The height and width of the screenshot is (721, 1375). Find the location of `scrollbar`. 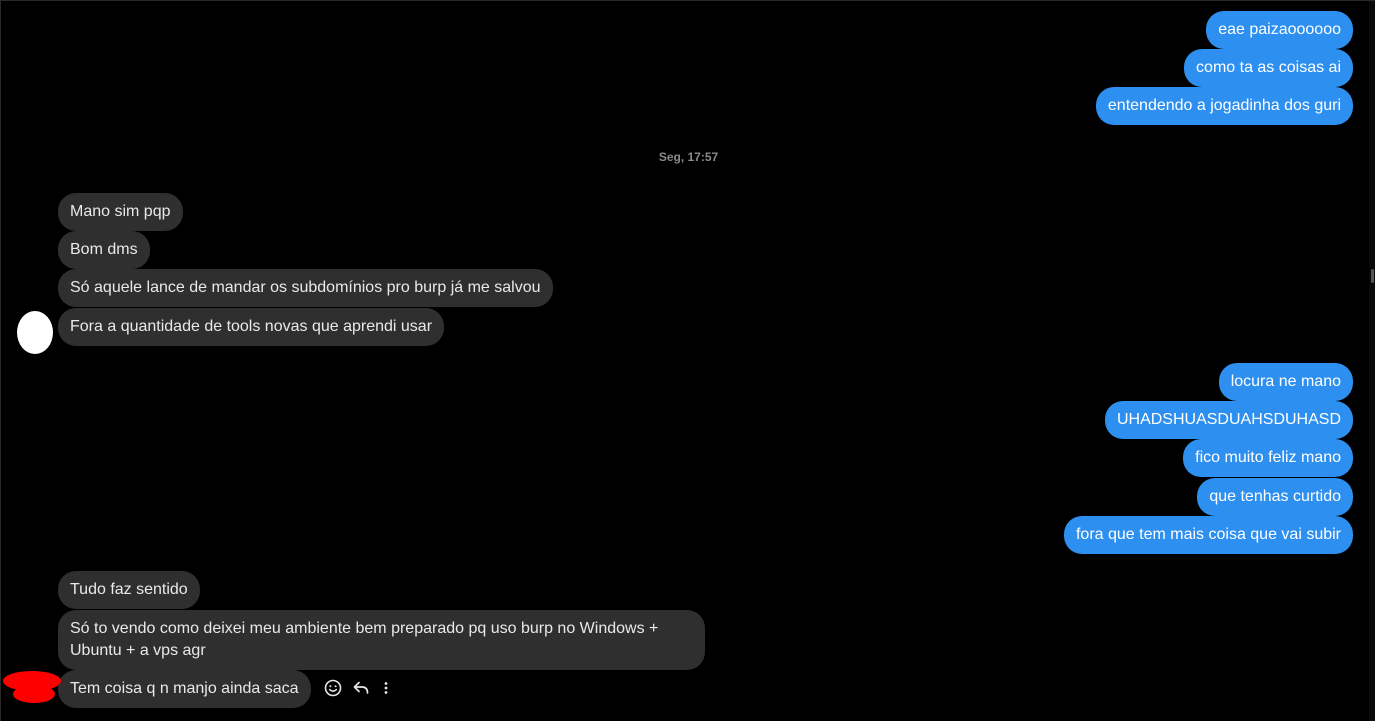

scrollbar is located at coordinates (1372, 361).